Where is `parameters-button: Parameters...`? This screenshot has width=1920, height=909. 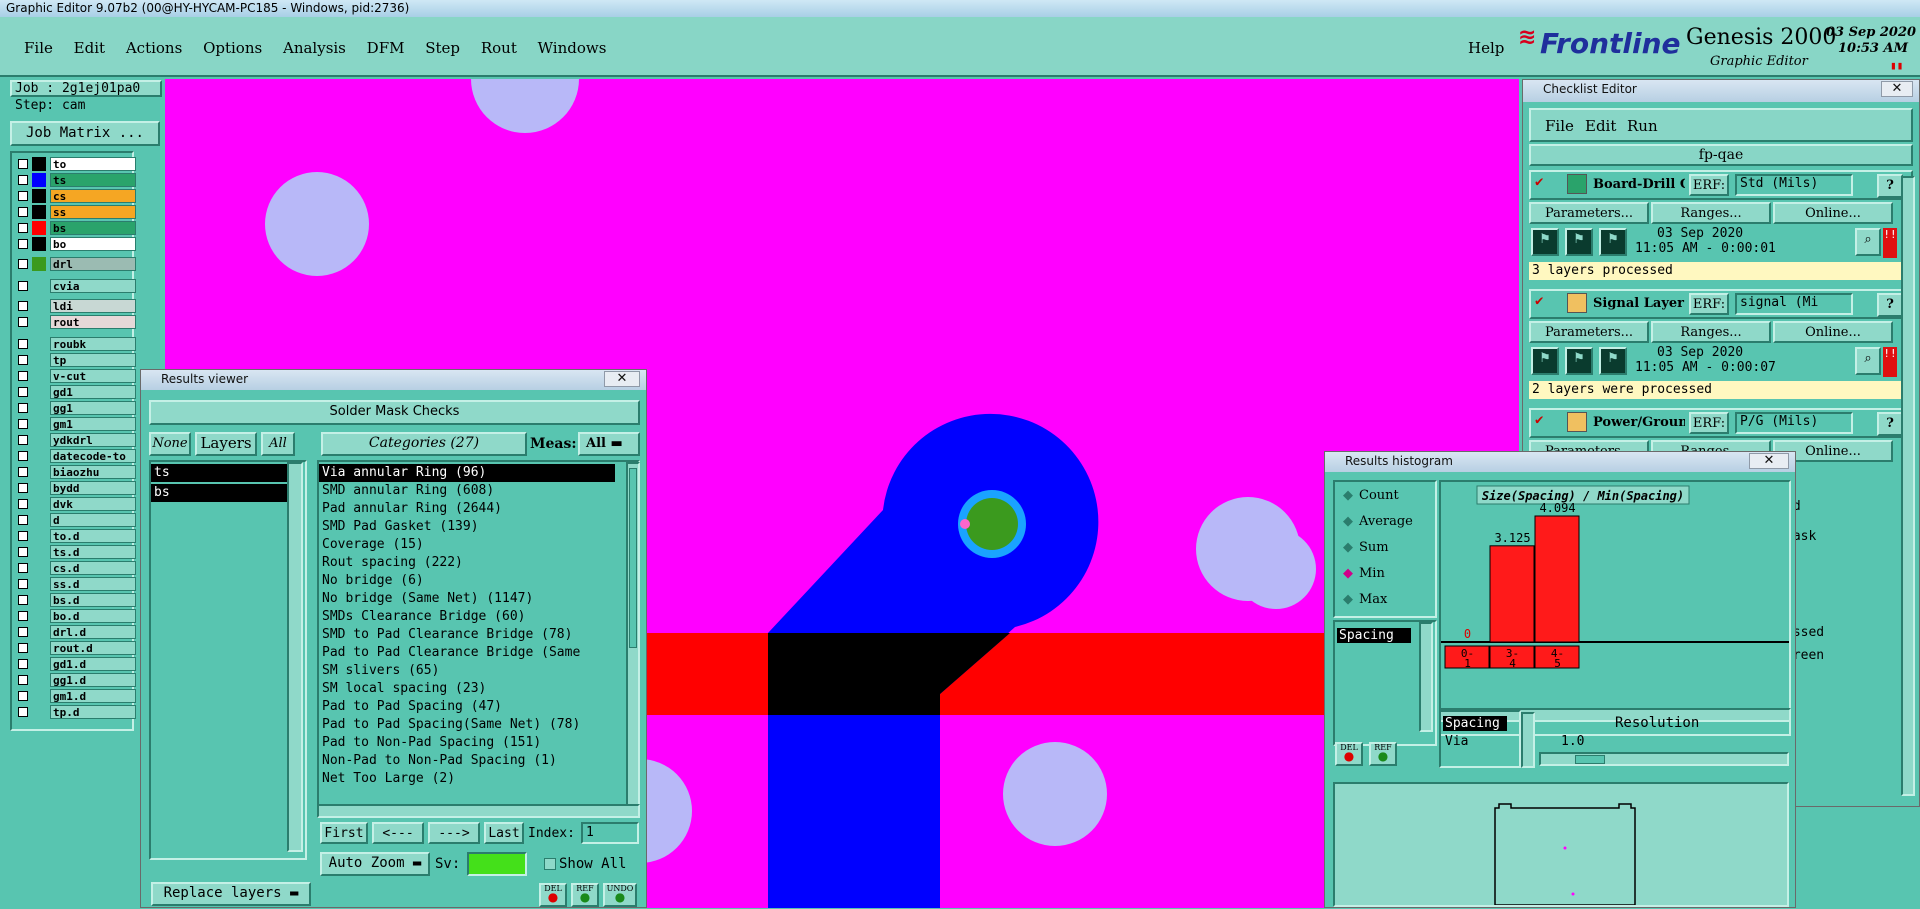 parameters-button: Parameters... is located at coordinates (1589, 332).